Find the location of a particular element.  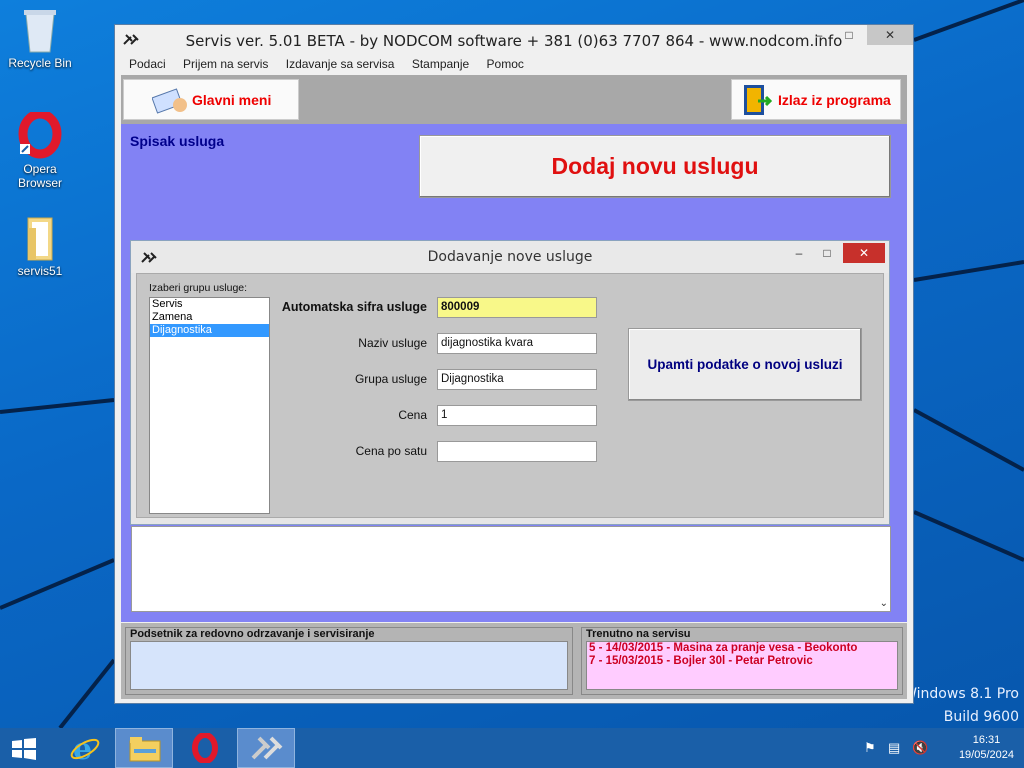

main-menu-label: Glavni meni is located at coordinates (232, 100).